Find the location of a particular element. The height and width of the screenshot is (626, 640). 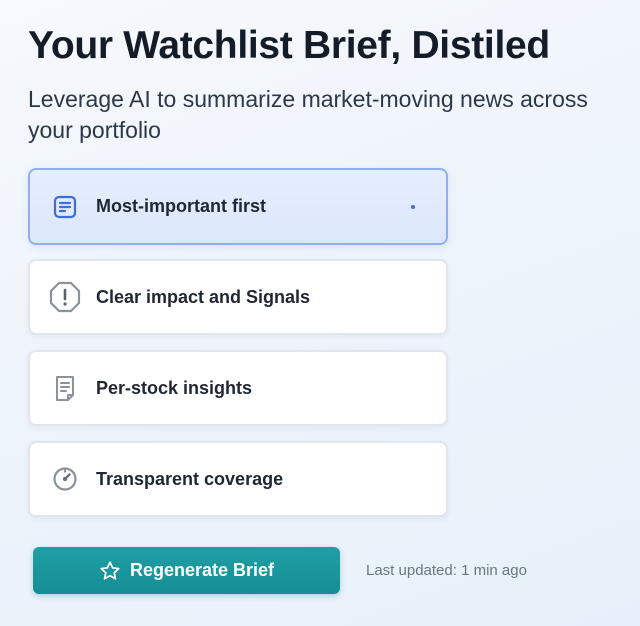

option-label: Per-stock insights is located at coordinates (174, 387).